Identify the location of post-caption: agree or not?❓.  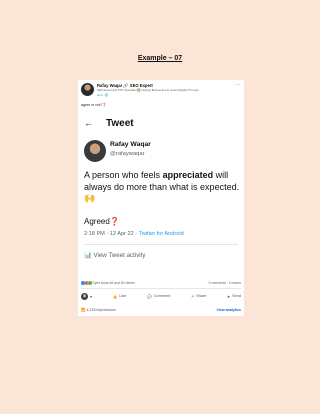
(94, 105).